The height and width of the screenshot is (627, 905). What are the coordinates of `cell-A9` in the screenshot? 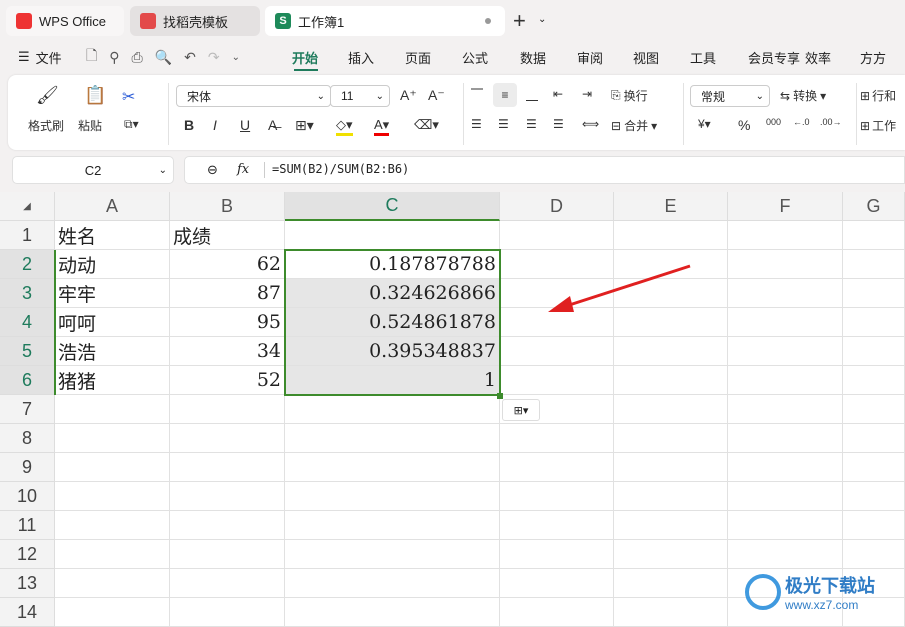 It's located at (112, 467).